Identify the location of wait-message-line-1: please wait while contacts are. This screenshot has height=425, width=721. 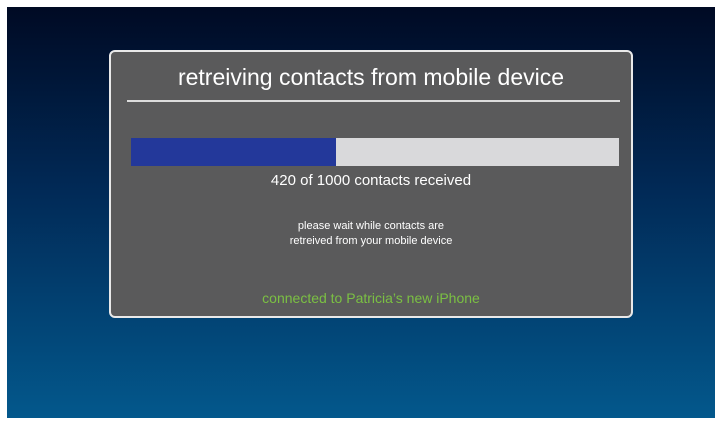
(371, 226).